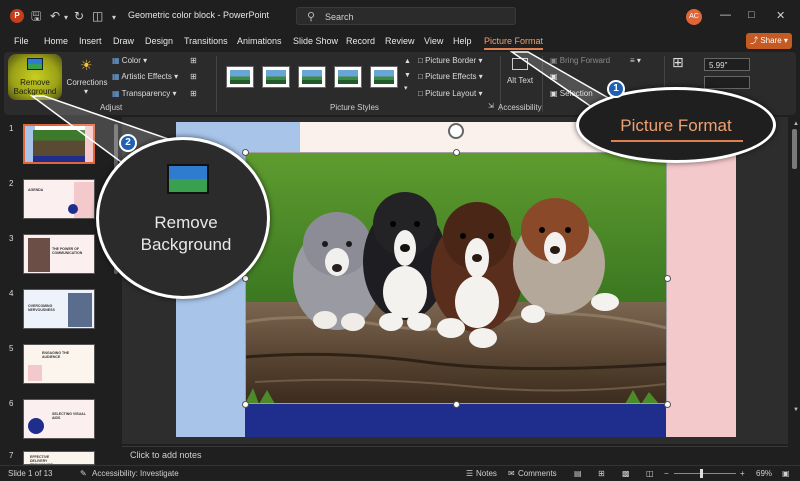  Describe the element at coordinates (11, 403) in the screenshot. I see `slide-number: 6` at that location.